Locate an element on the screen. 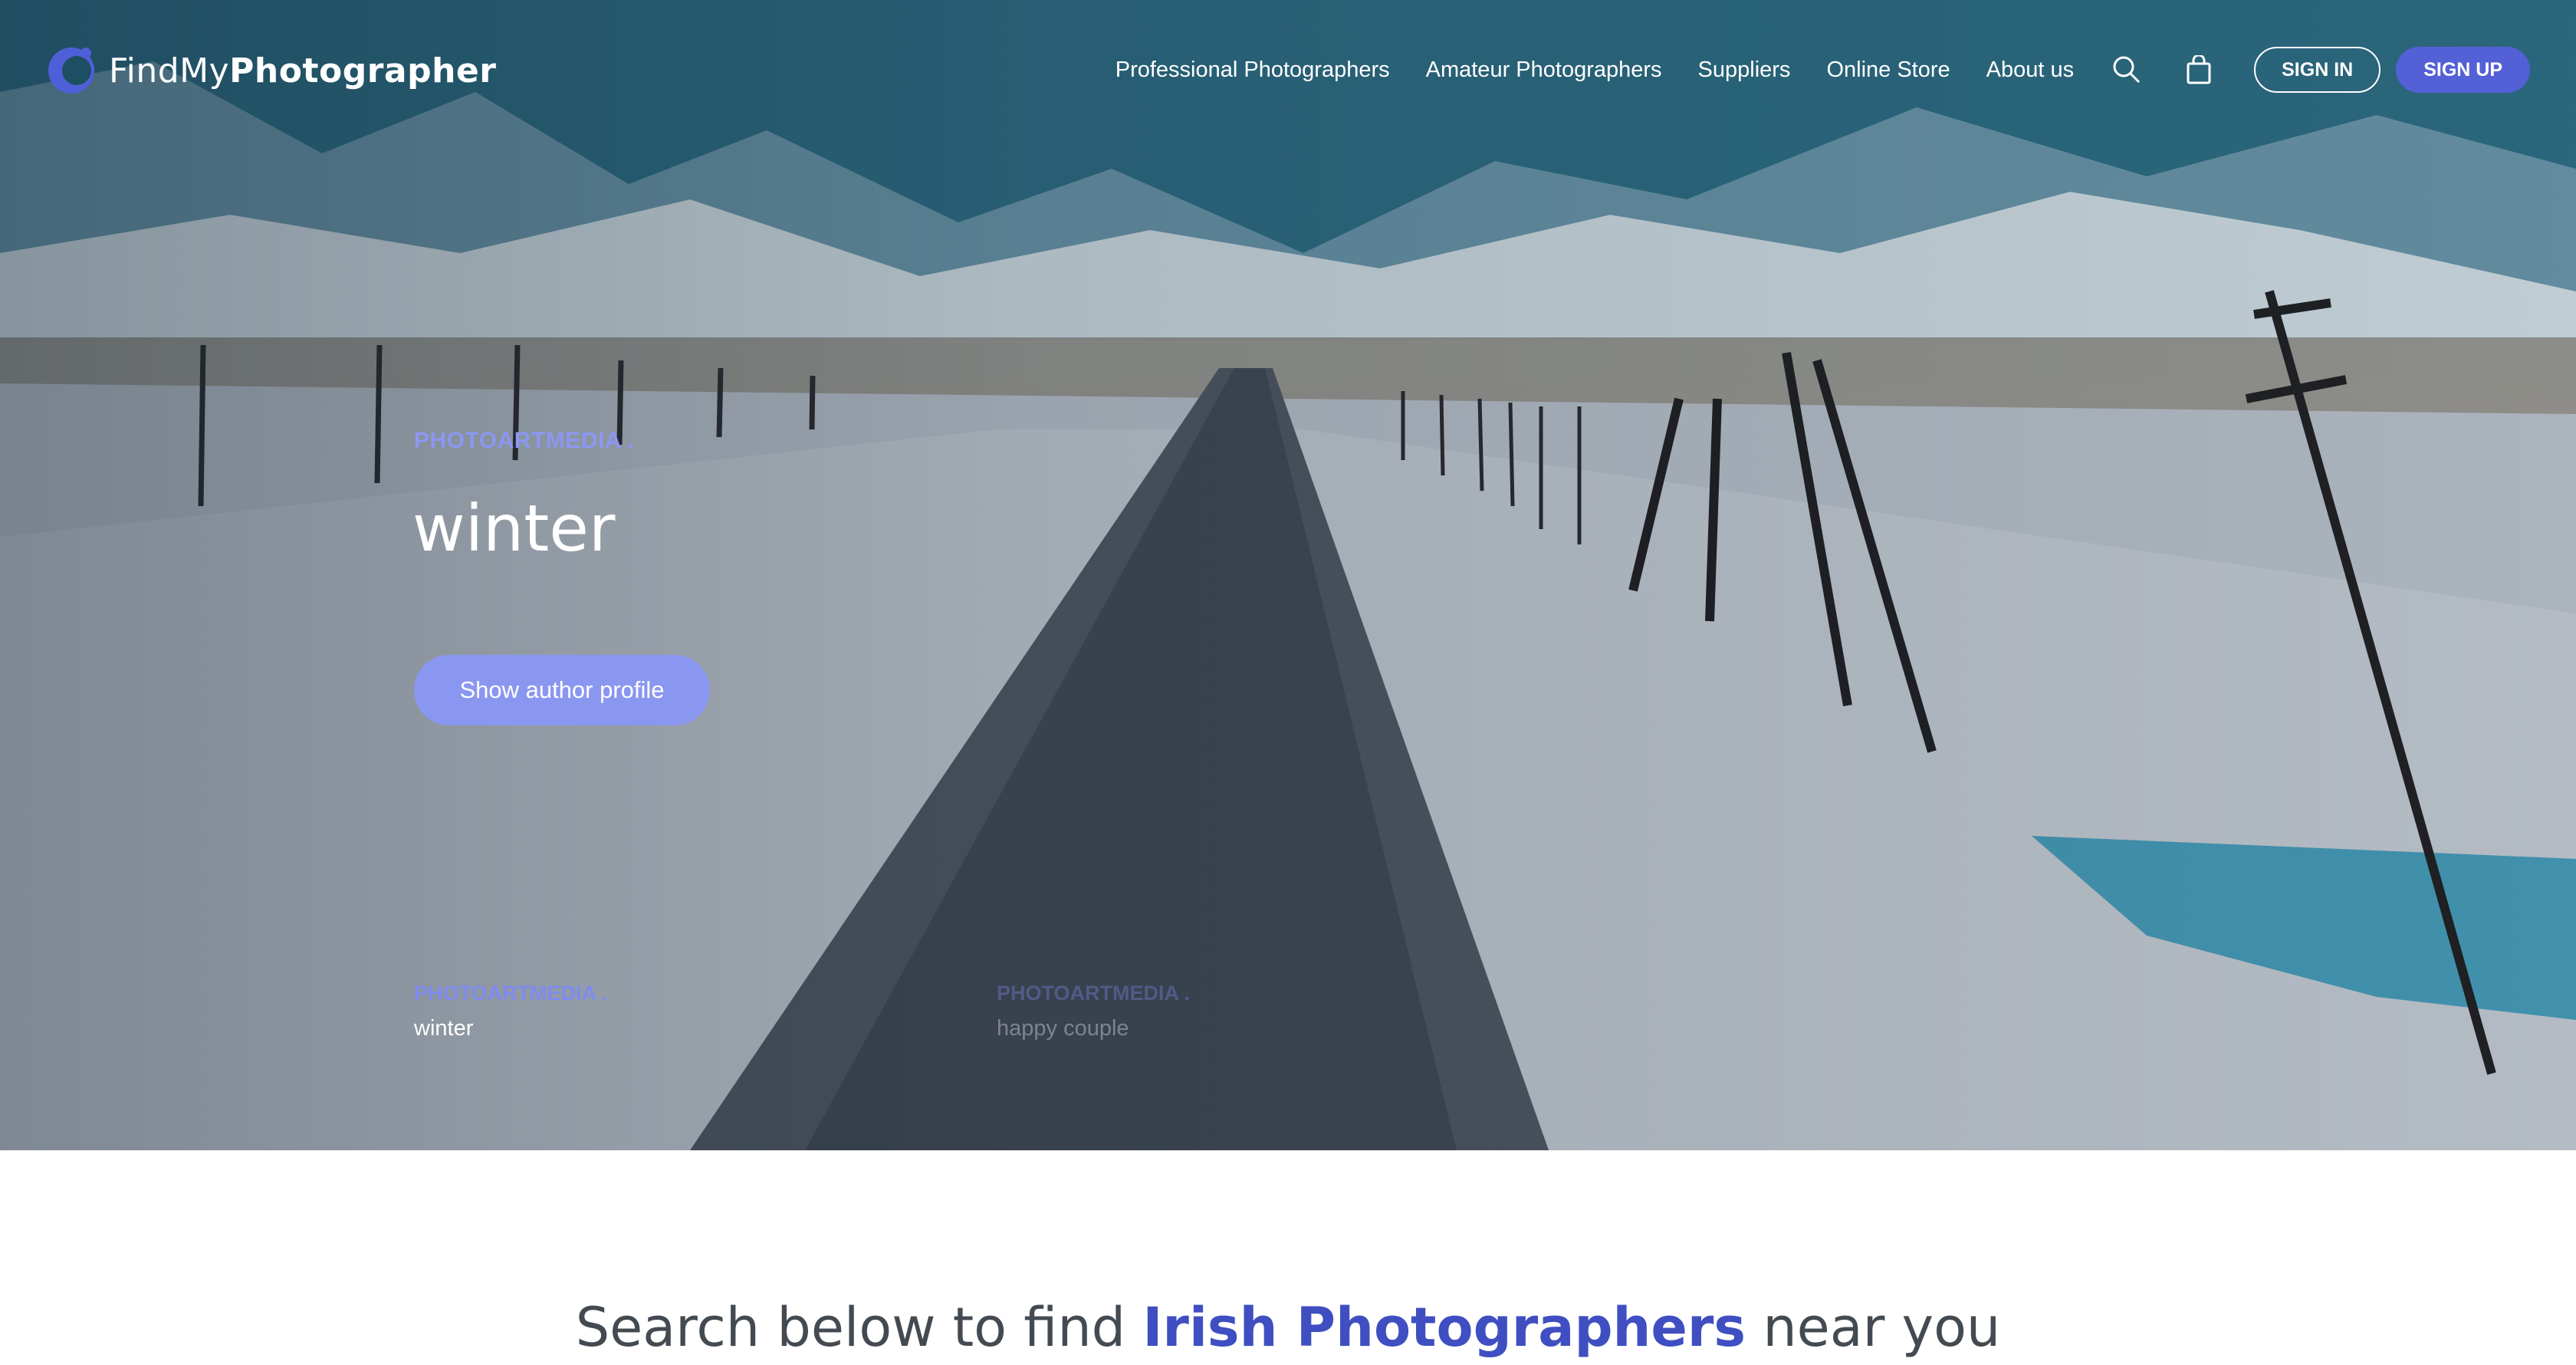 The height and width of the screenshot is (1365, 2576). search-icon is located at coordinates (2127, 70).